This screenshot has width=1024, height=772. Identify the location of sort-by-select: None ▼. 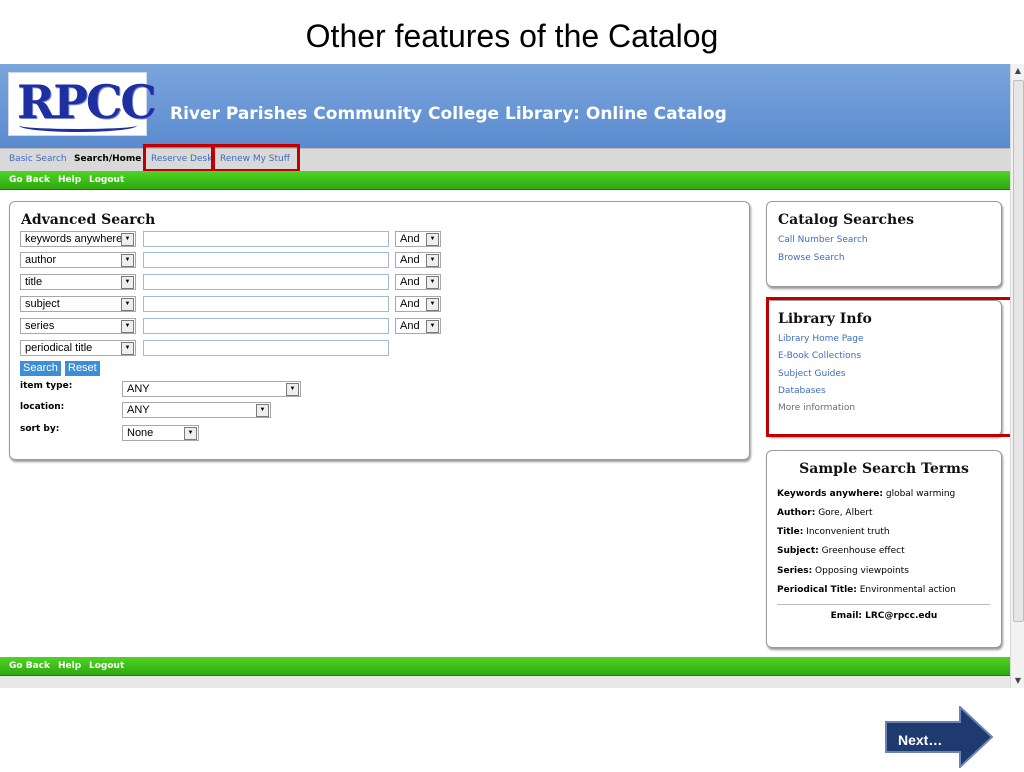
(160, 433).